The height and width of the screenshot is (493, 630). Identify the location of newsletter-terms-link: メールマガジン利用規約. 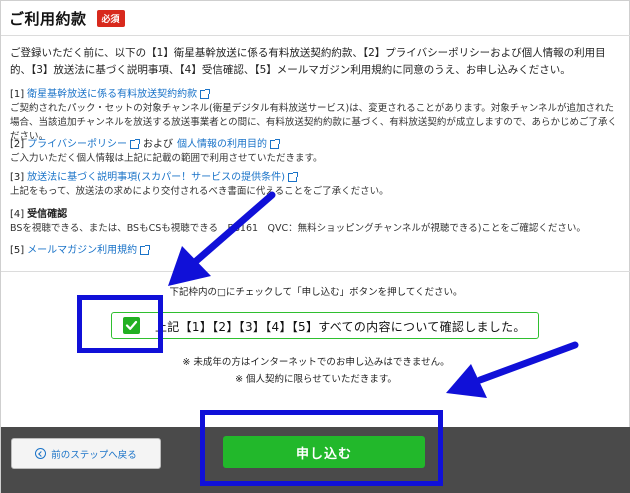
(82, 250).